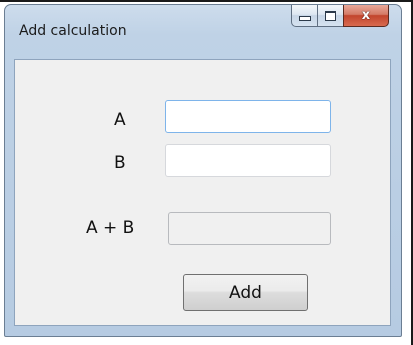  What do you see at coordinates (248, 160) in the screenshot?
I see `input-b` at bounding box center [248, 160].